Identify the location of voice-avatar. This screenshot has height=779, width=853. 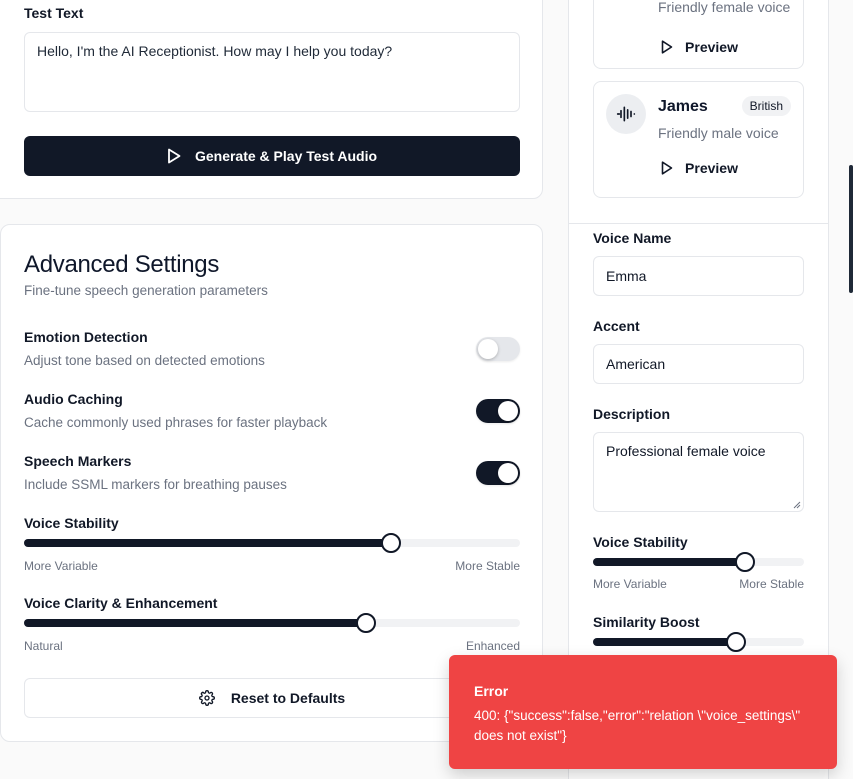
(626, 114).